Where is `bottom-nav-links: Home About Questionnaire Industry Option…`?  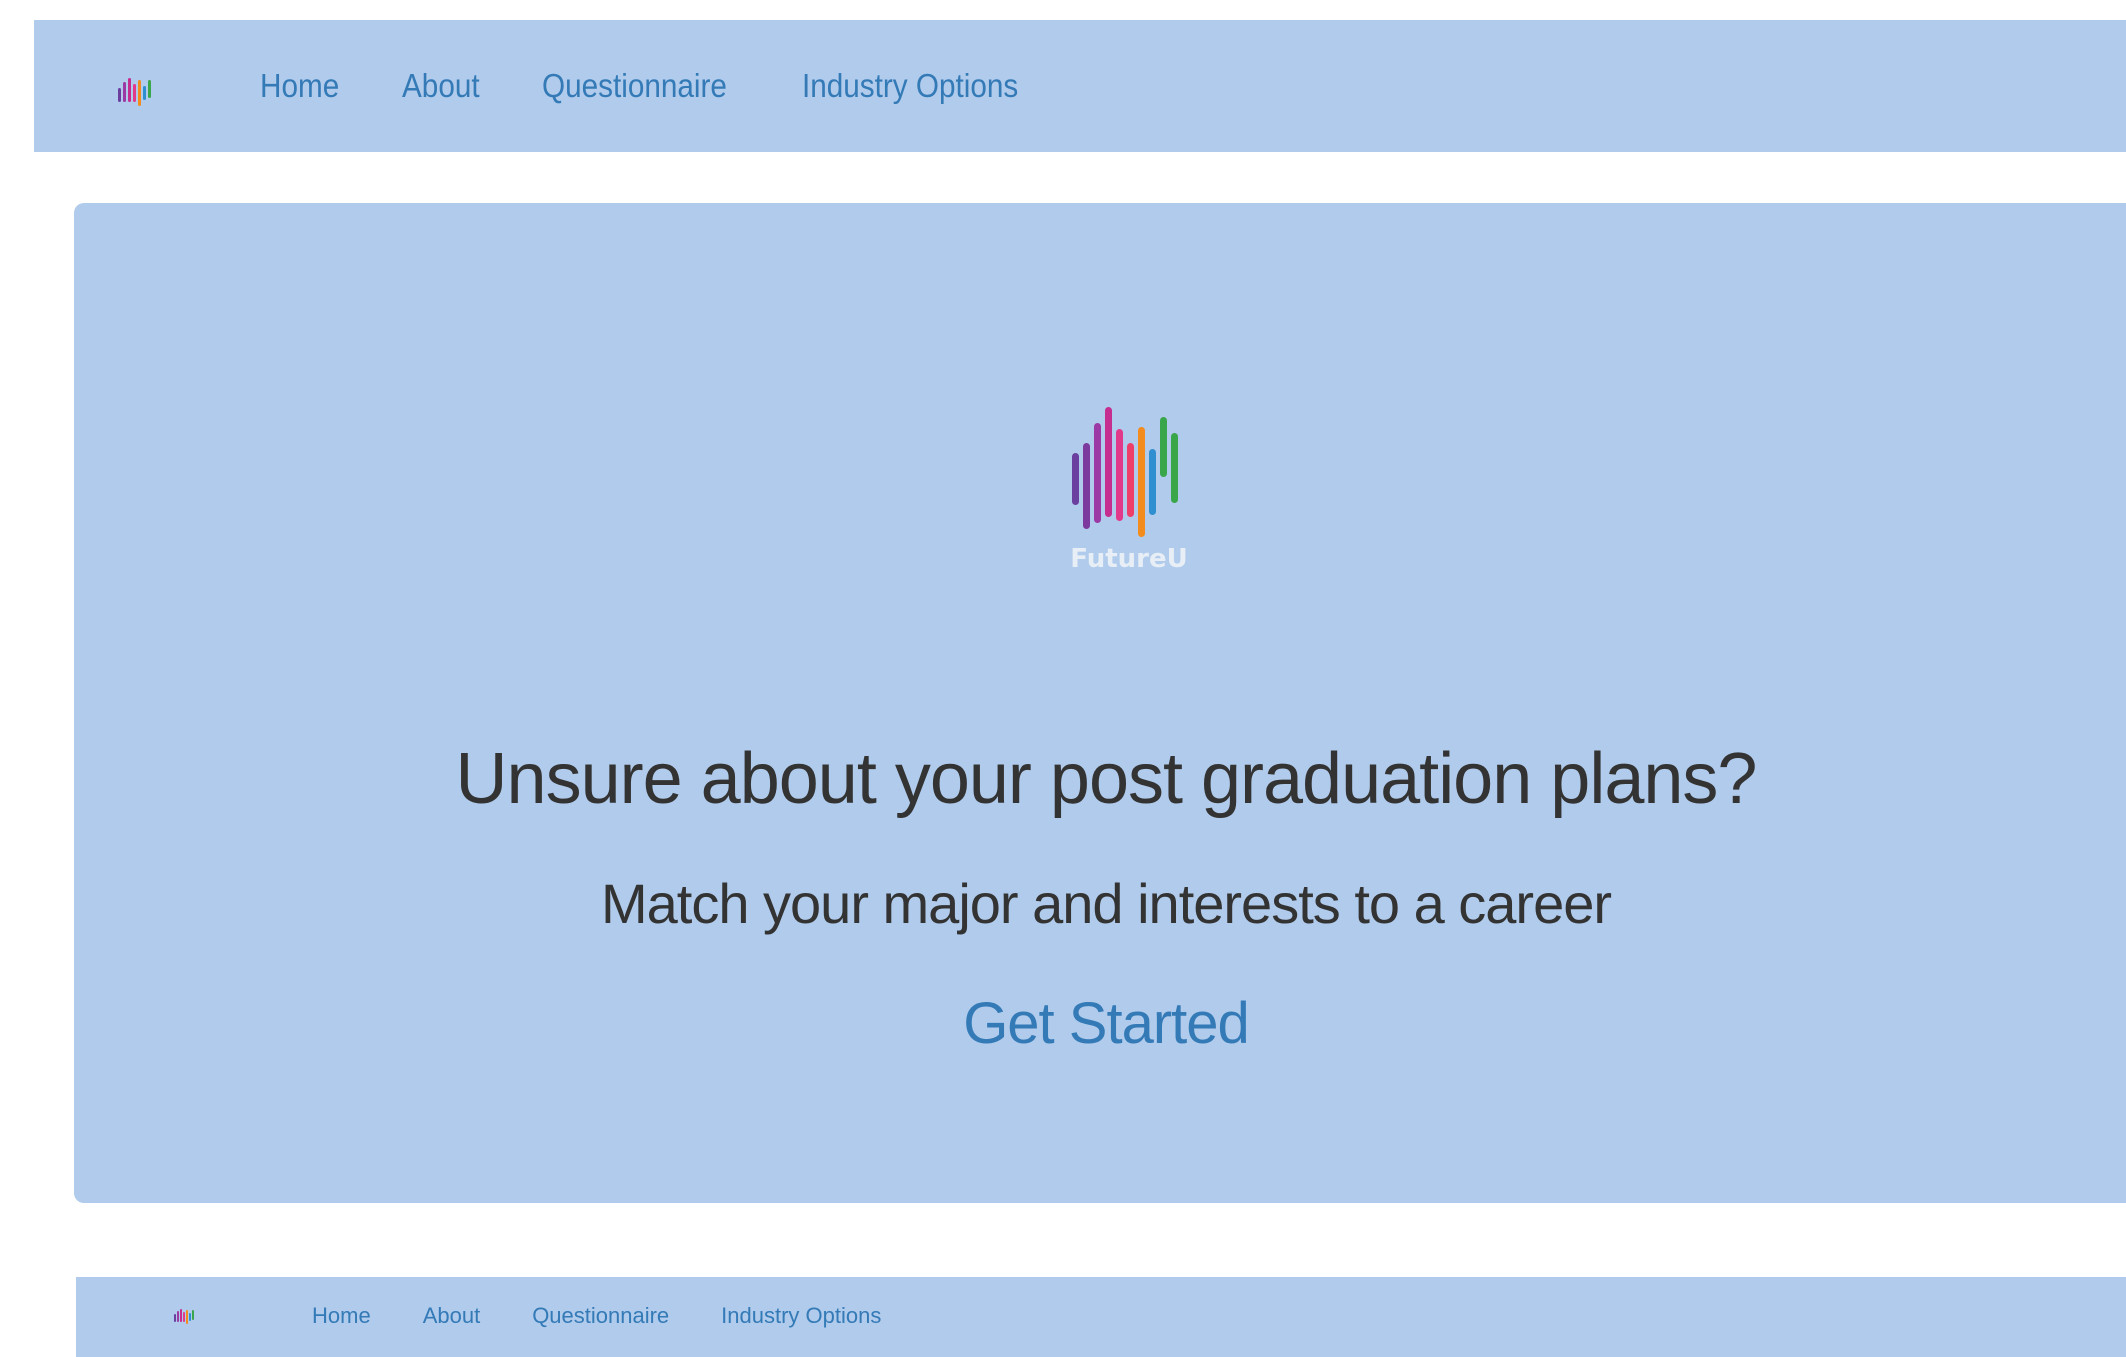 bottom-nav-links: Home About Questionnaire Industry Option… is located at coordinates (622, 1316).